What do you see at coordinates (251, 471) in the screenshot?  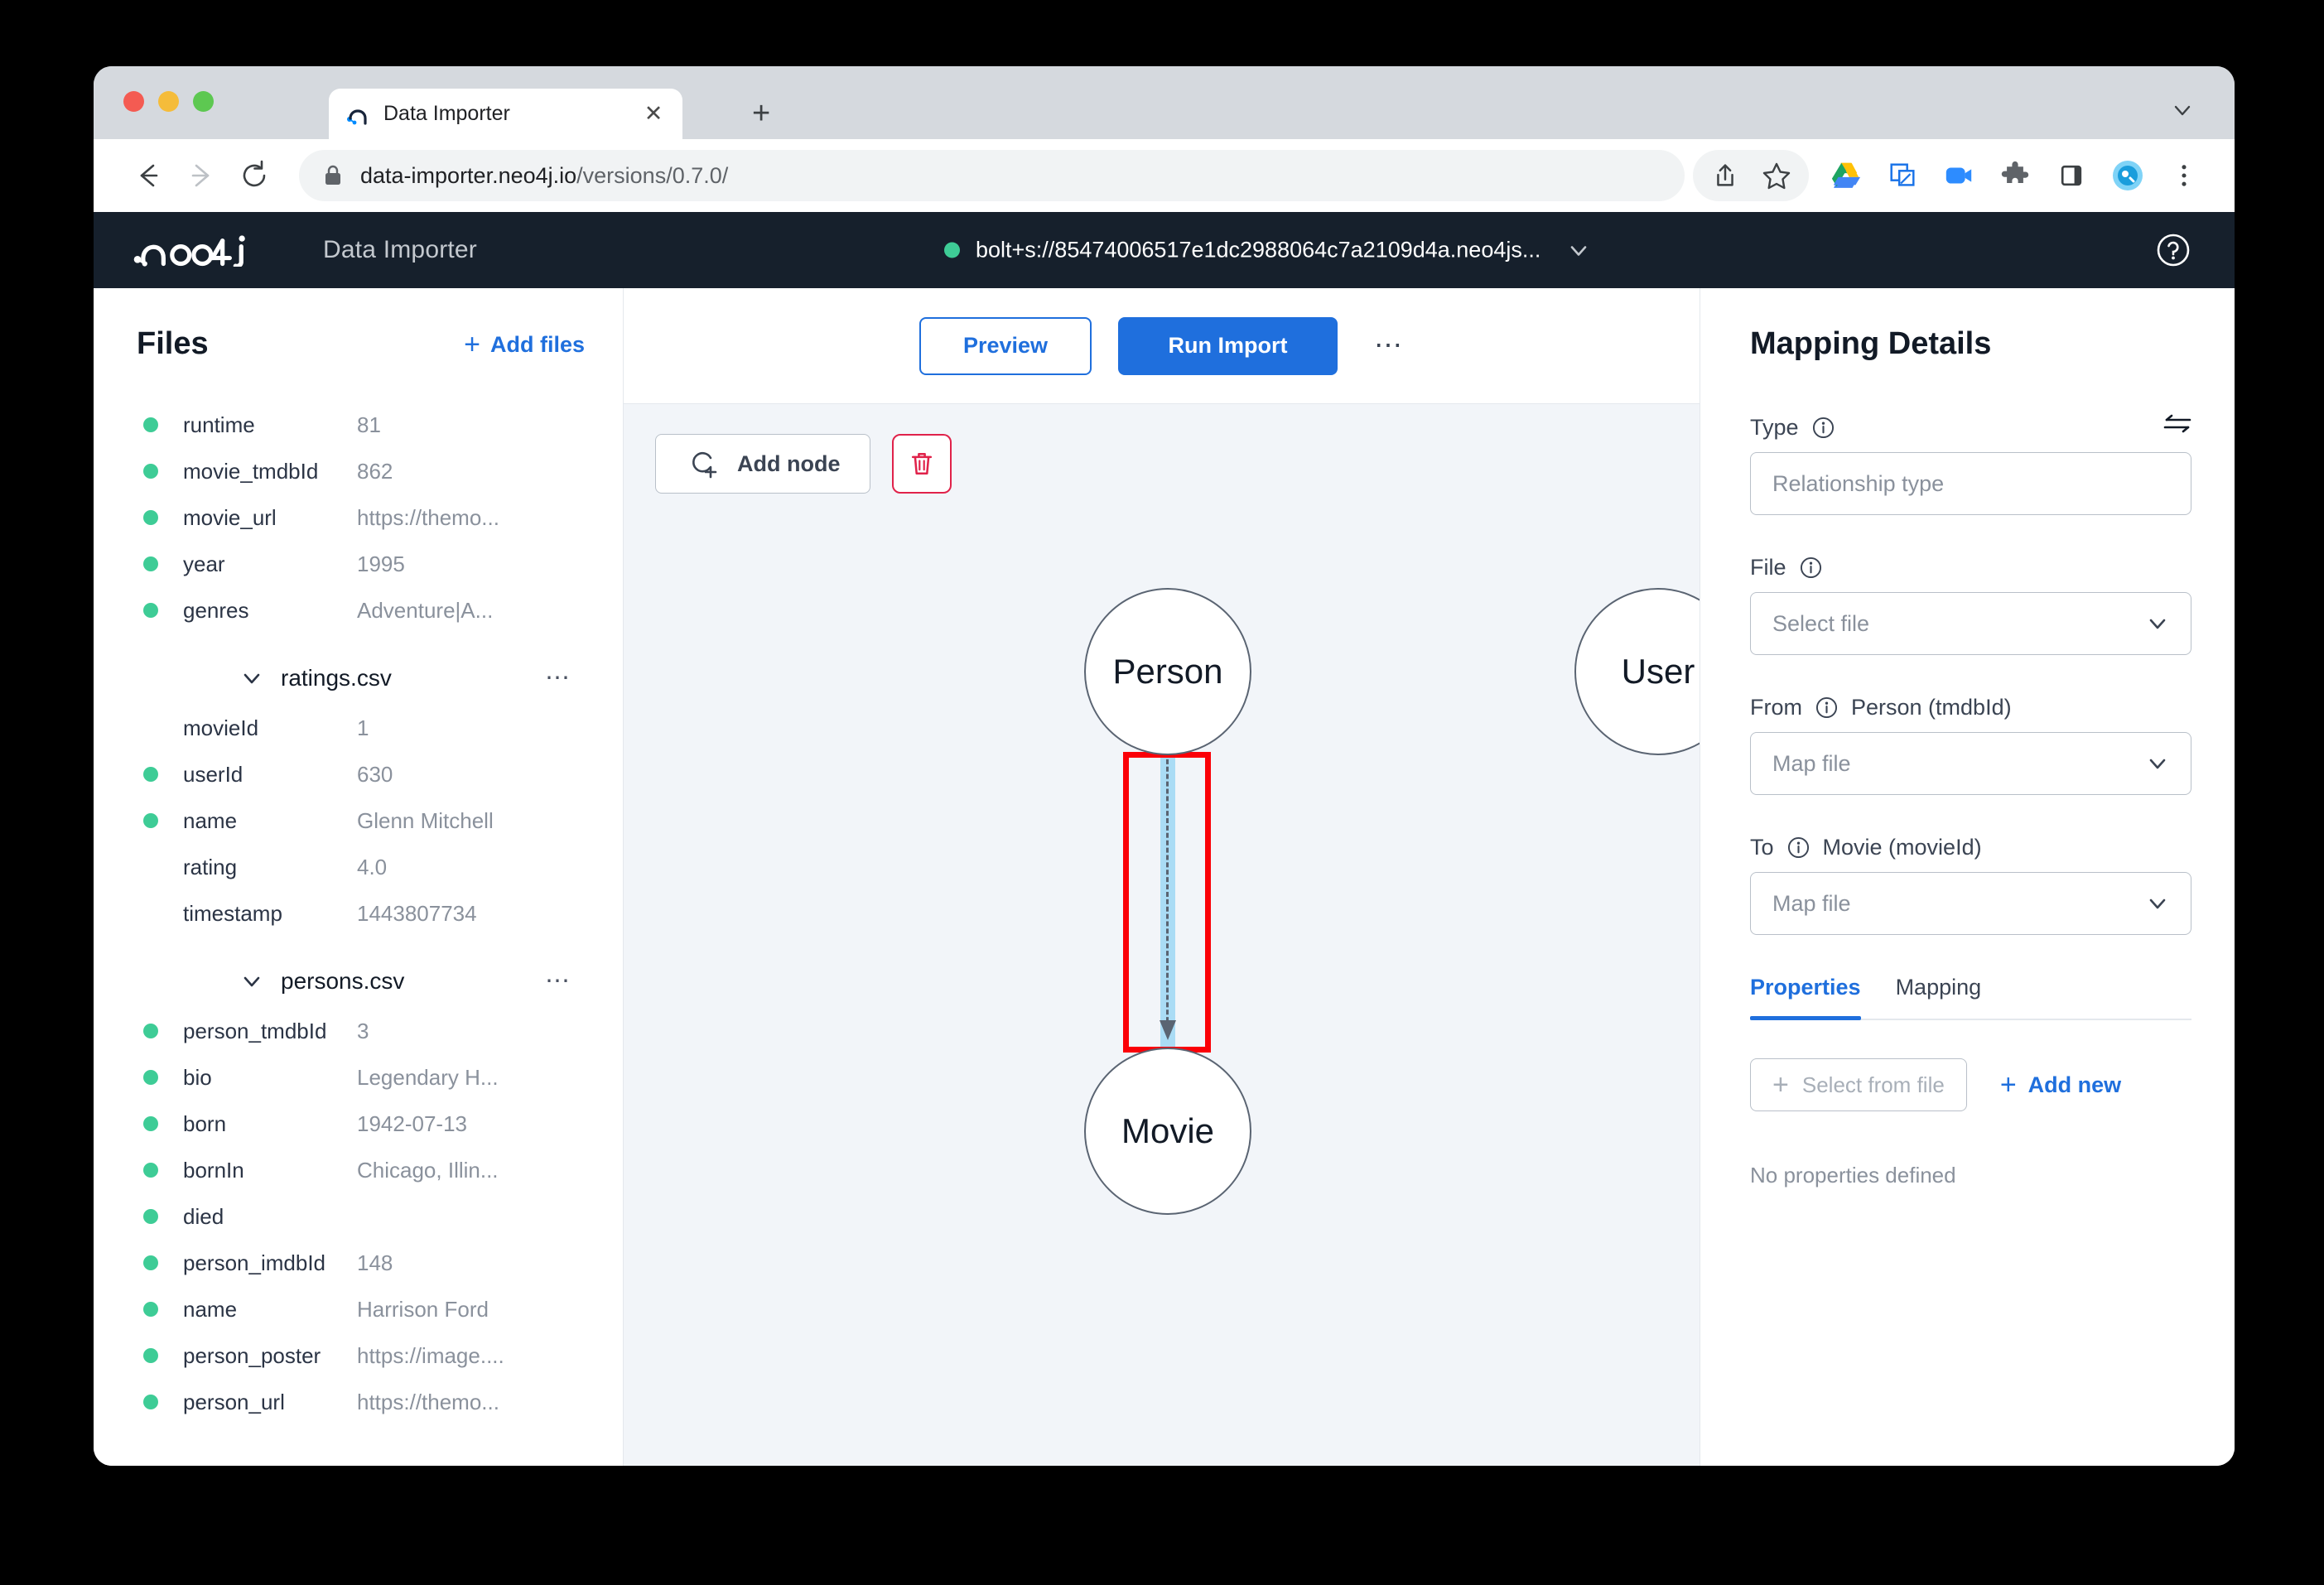 I see `field-name: movie_tmdbId` at bounding box center [251, 471].